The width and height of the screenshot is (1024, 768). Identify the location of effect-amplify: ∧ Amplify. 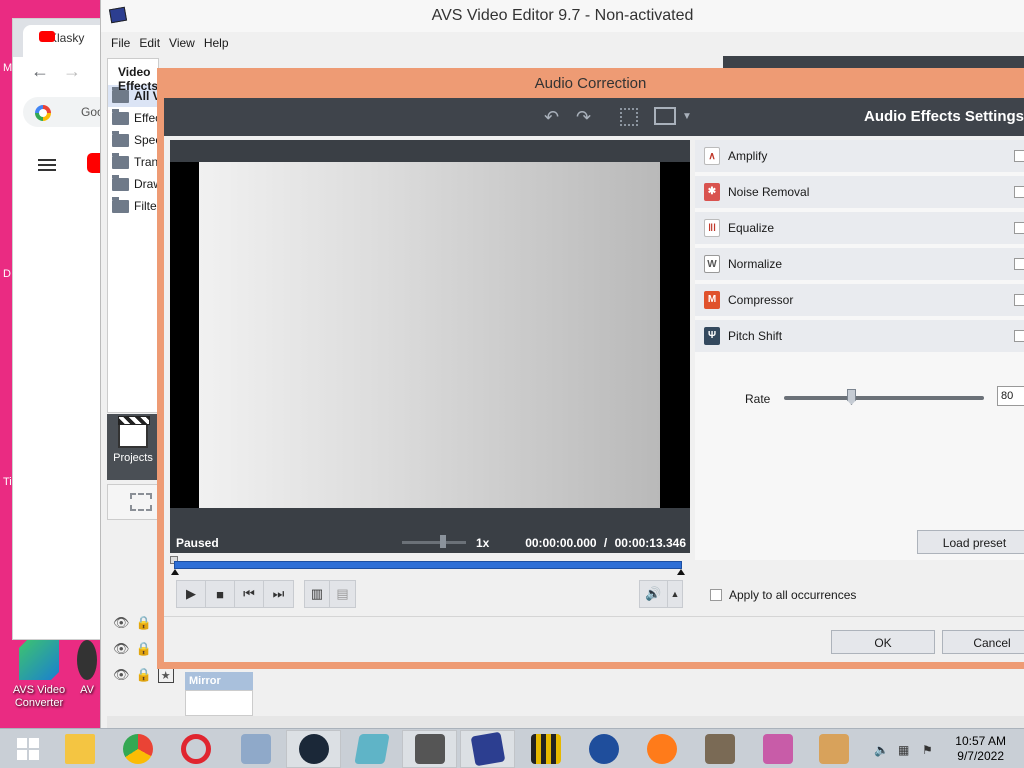
(859, 156).